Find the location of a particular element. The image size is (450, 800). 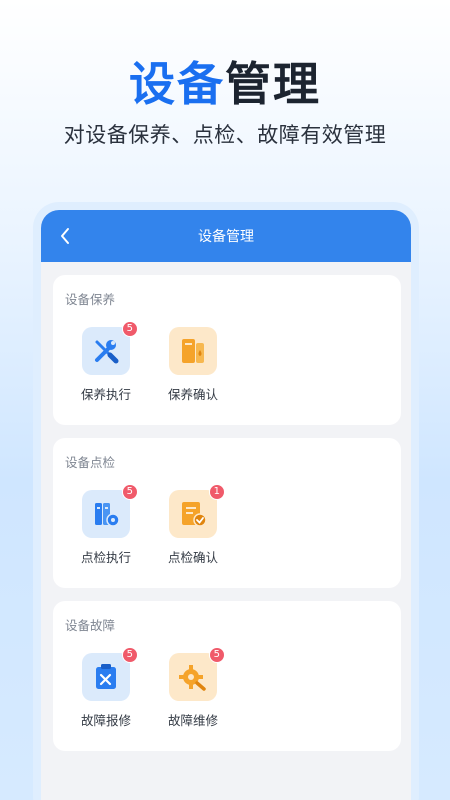

document-check-icon is located at coordinates (194, 514).